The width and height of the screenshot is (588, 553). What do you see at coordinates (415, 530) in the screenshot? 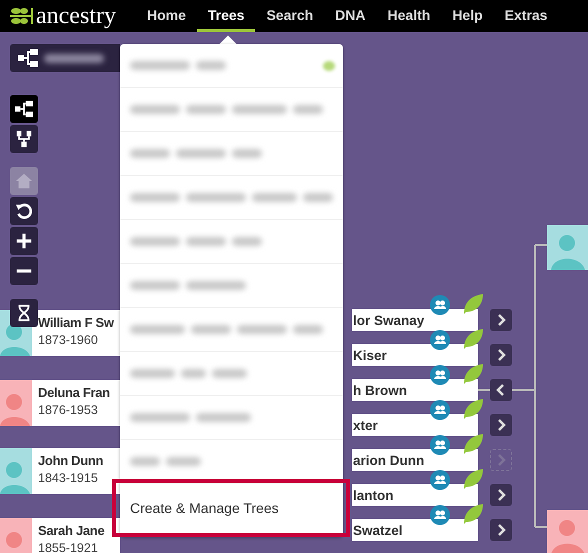
I see `person-card: Swatzel` at bounding box center [415, 530].